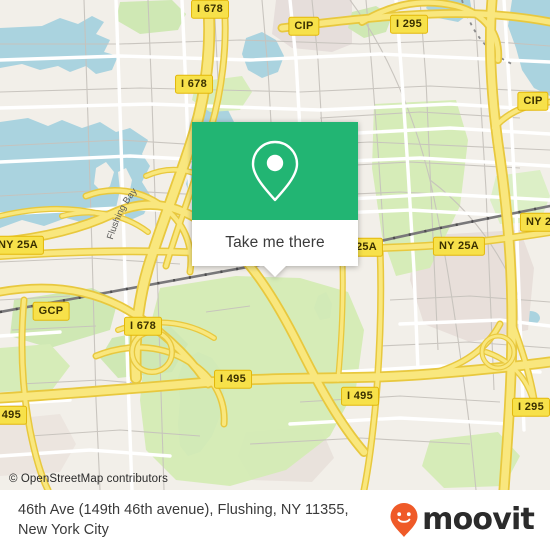 This screenshot has width=550, height=550. I want to click on shield-i495-mid: I 495, so click(233, 379).